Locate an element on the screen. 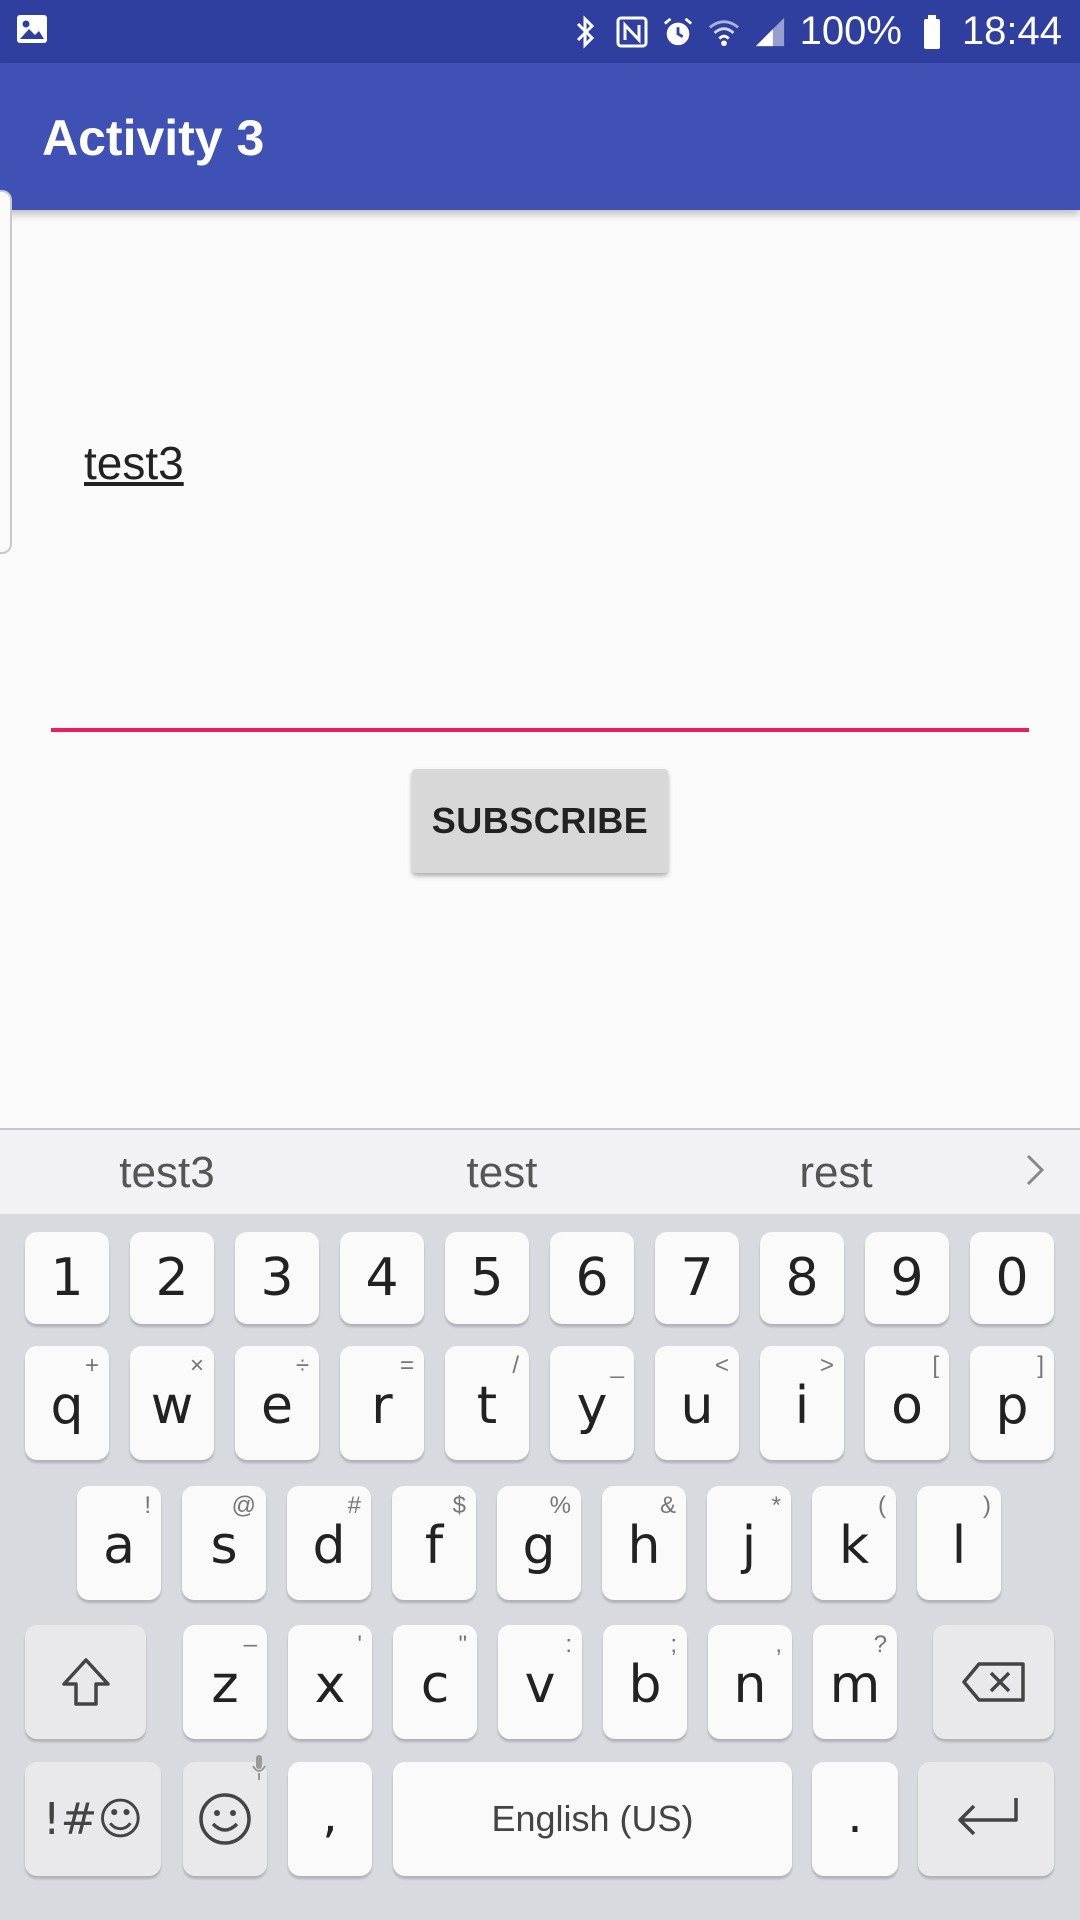  key-s: s @ is located at coordinates (224, 1543).